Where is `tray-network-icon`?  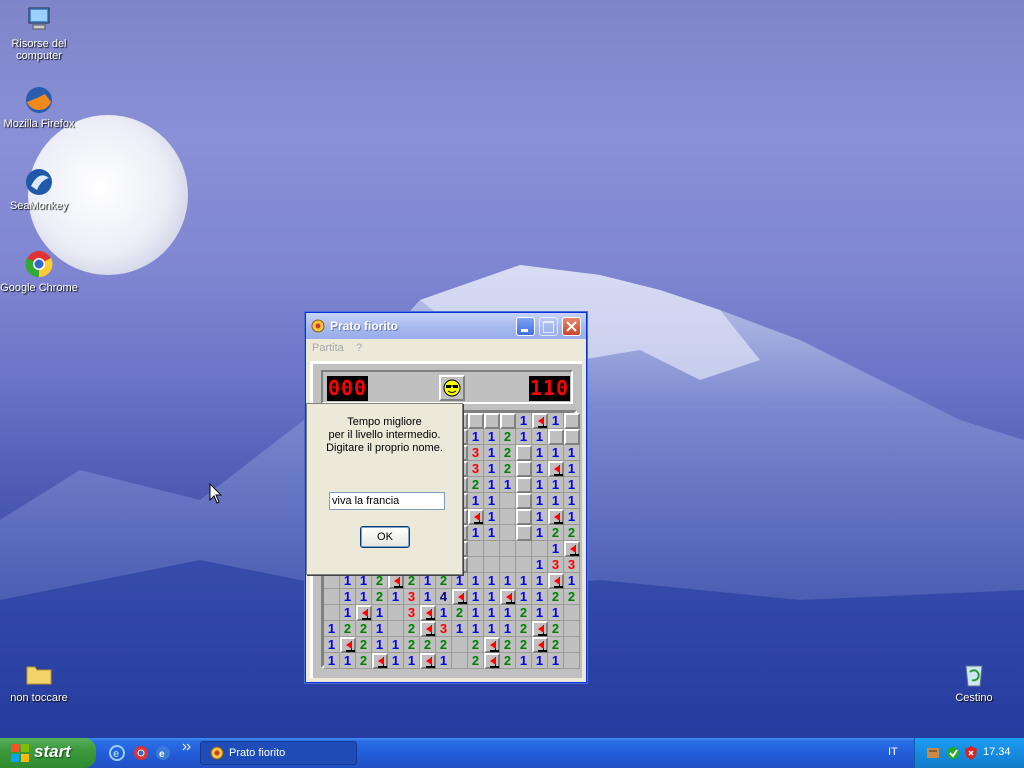 tray-network-icon is located at coordinates (953, 753).